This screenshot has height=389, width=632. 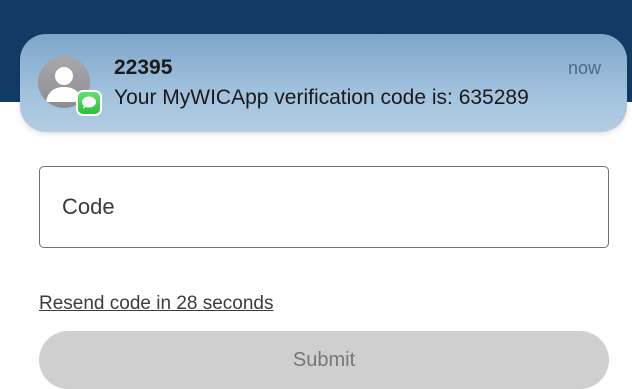 What do you see at coordinates (584, 68) in the screenshot?
I see `notification-time: now` at bounding box center [584, 68].